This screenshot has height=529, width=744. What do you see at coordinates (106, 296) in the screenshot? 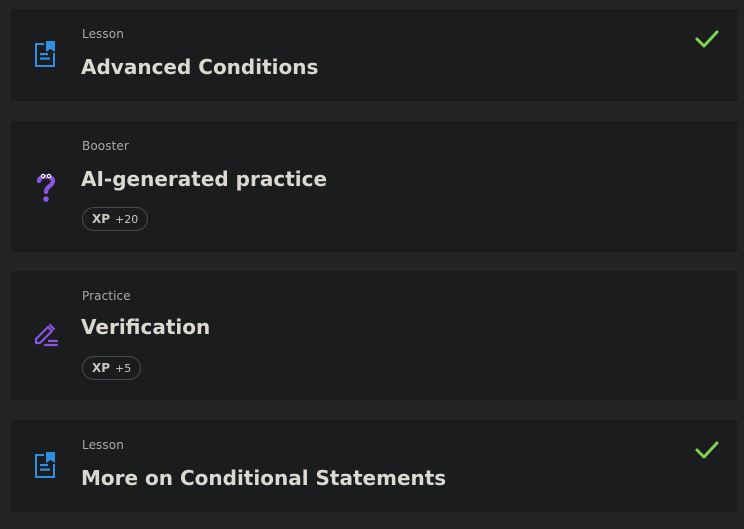
I see `item-kind: Practice` at bounding box center [106, 296].